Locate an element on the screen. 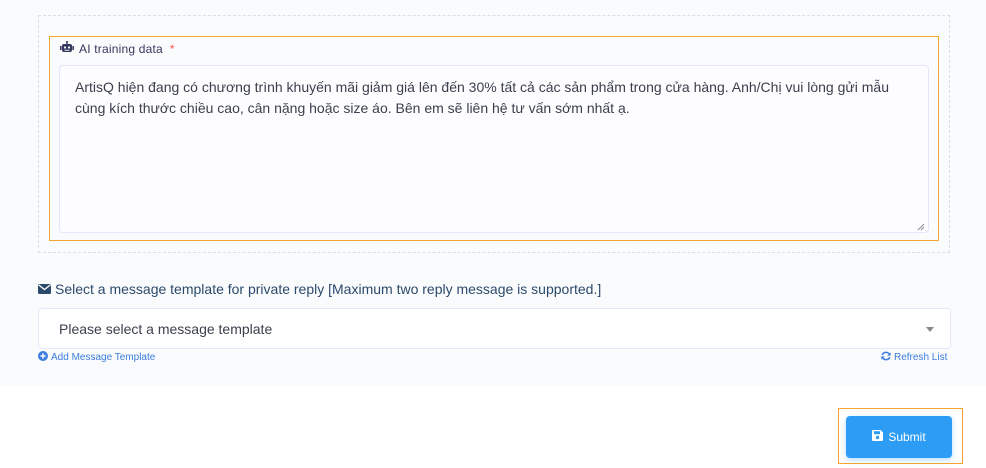 The image size is (986, 468). submit-highlight: Submit is located at coordinates (900, 436).